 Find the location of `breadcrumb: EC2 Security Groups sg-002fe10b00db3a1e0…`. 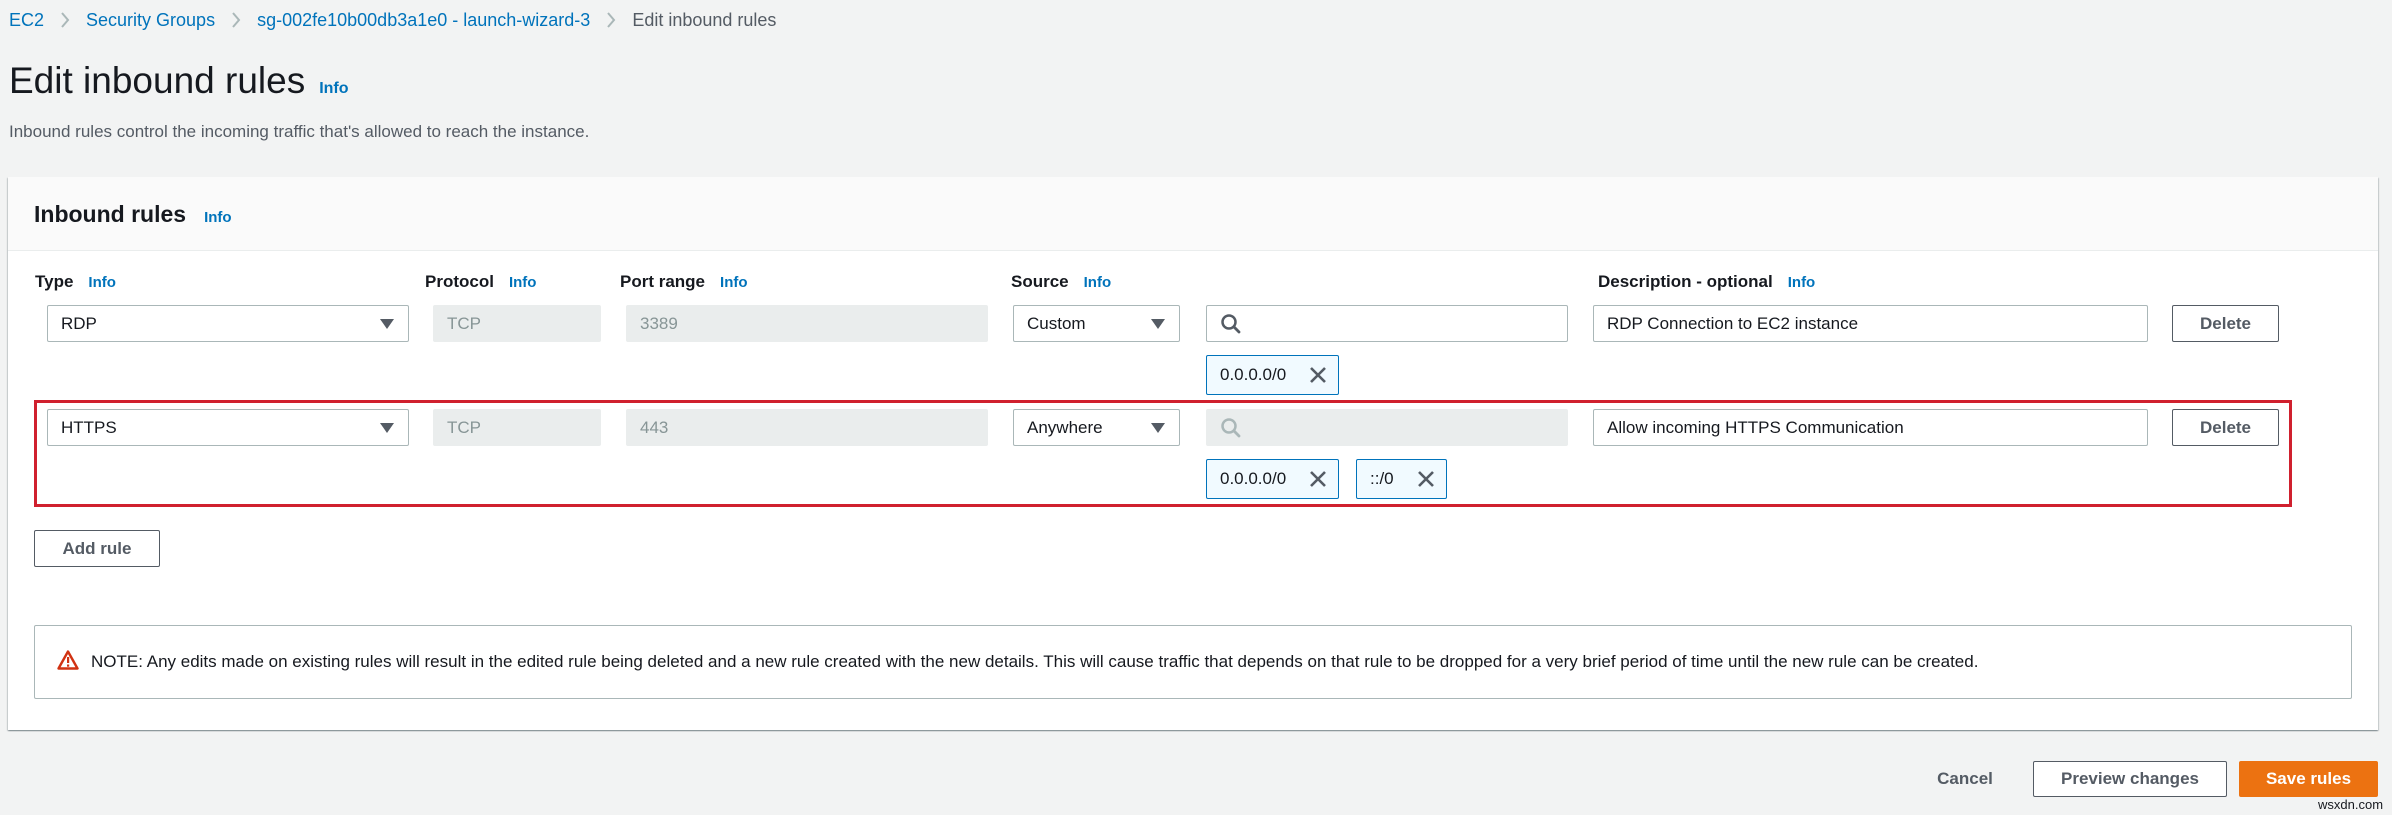

breadcrumb: EC2 Security Groups sg-002fe10b00db3a1e0… is located at coordinates (392, 20).